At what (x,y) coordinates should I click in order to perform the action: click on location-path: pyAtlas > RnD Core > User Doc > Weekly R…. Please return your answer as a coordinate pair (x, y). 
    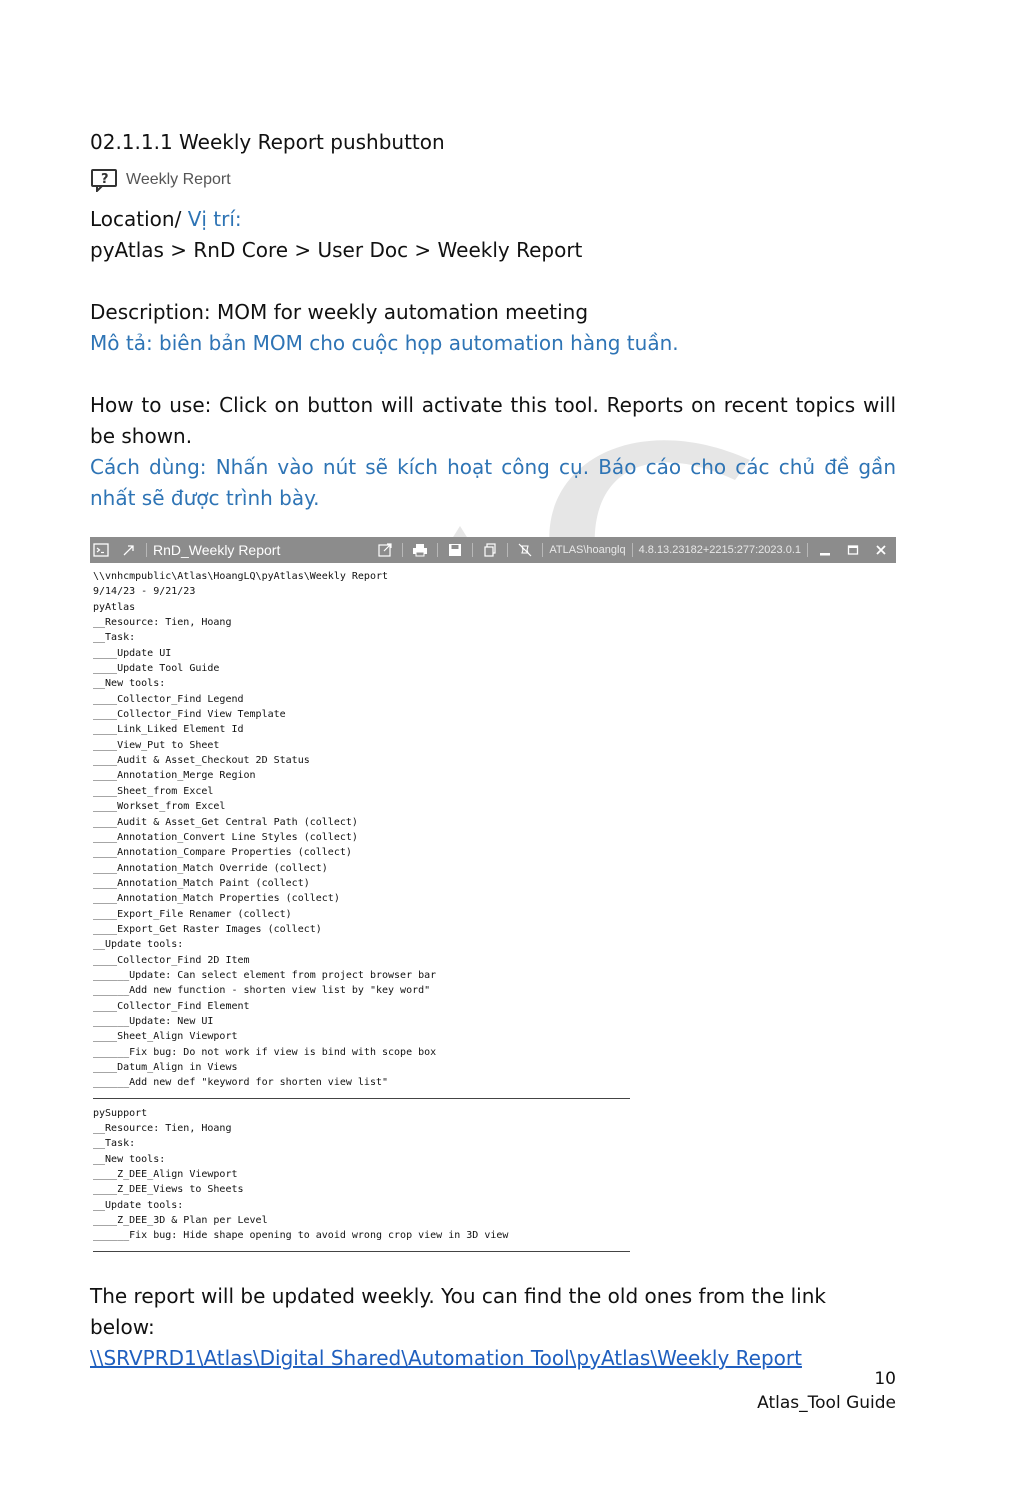
    Looking at the image, I should click on (336, 250).